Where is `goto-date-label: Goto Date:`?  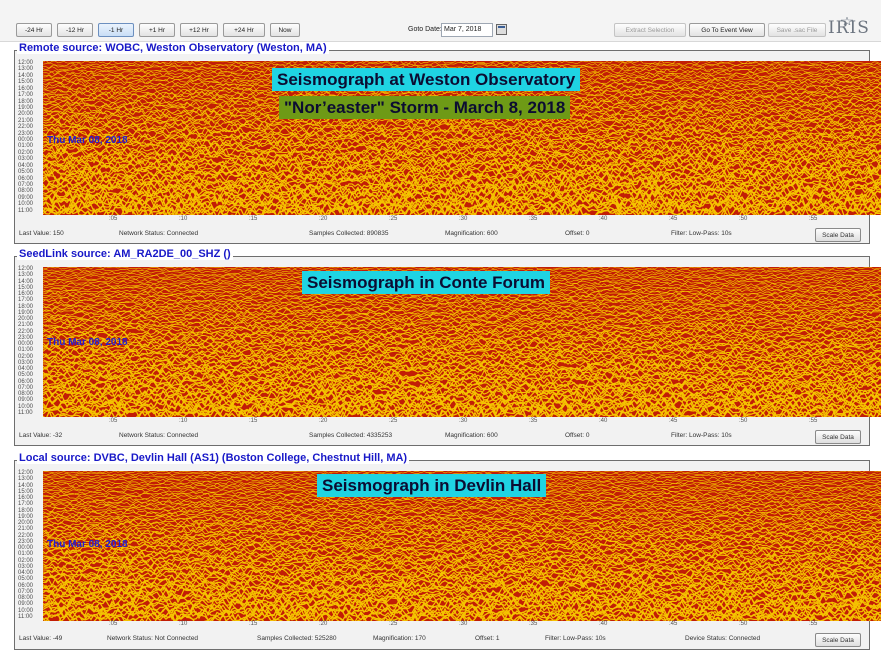 goto-date-label: Goto Date: is located at coordinates (425, 29).